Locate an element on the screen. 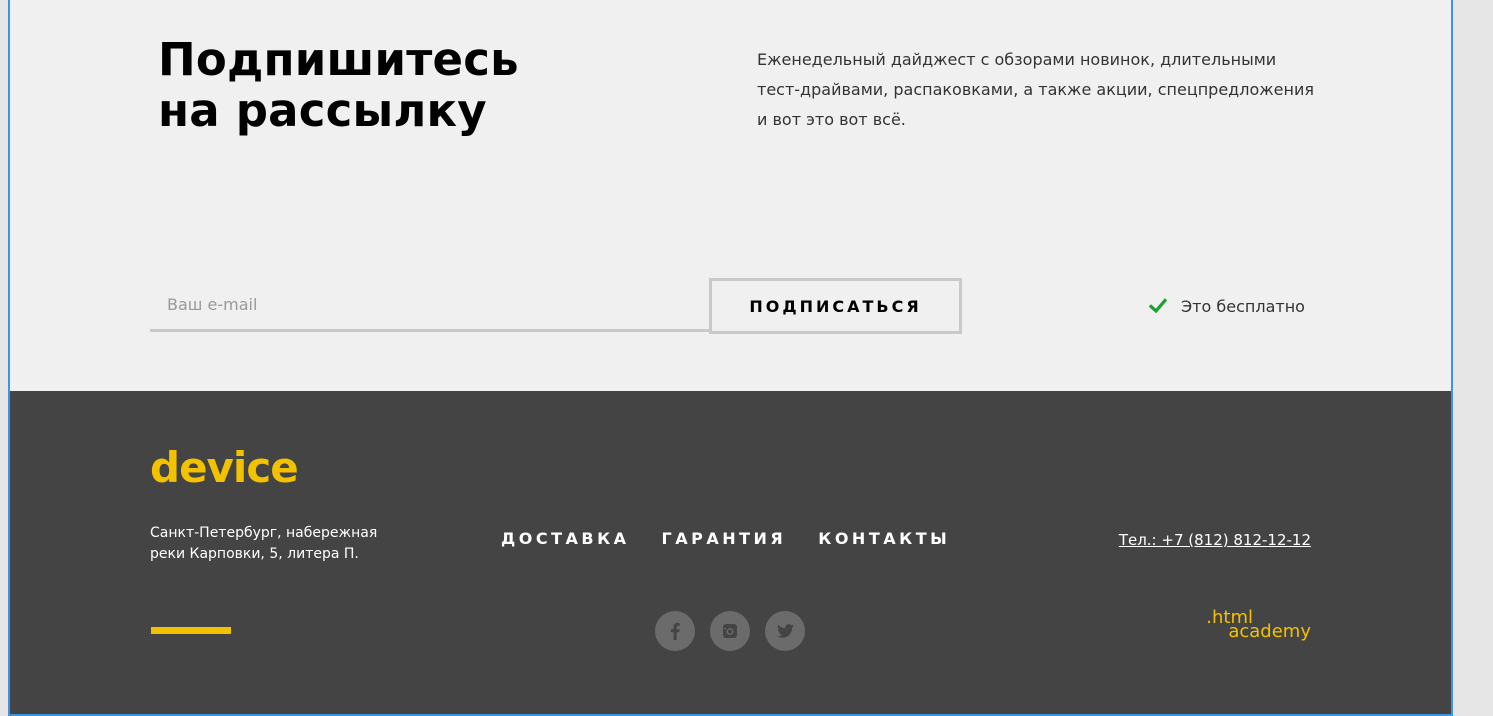 This screenshot has width=1493, height=716. footer-nav-warranty: ГАРАНТИЯ is located at coordinates (724, 539).